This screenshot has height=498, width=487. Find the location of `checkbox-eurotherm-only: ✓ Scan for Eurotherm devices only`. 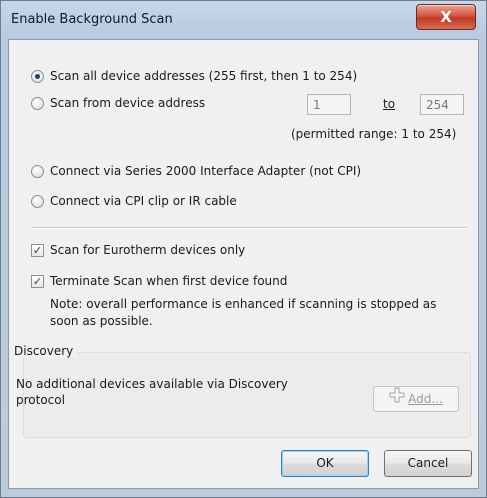

checkbox-eurotherm-only: ✓ Scan for Eurotherm devices only is located at coordinates (138, 250).